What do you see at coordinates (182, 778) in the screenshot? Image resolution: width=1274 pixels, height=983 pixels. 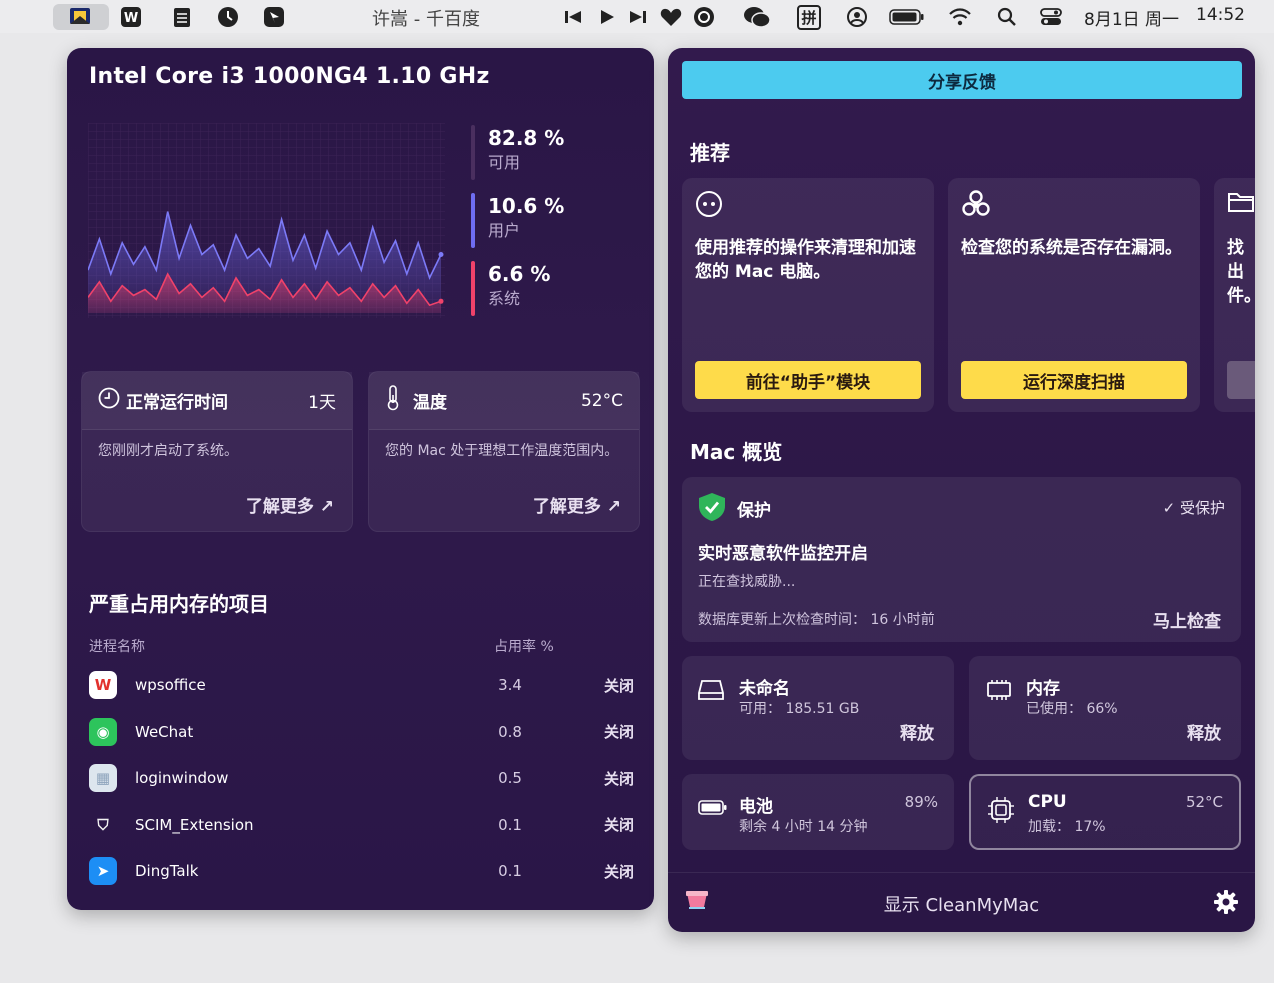 I see `process-name: loginwindow` at bounding box center [182, 778].